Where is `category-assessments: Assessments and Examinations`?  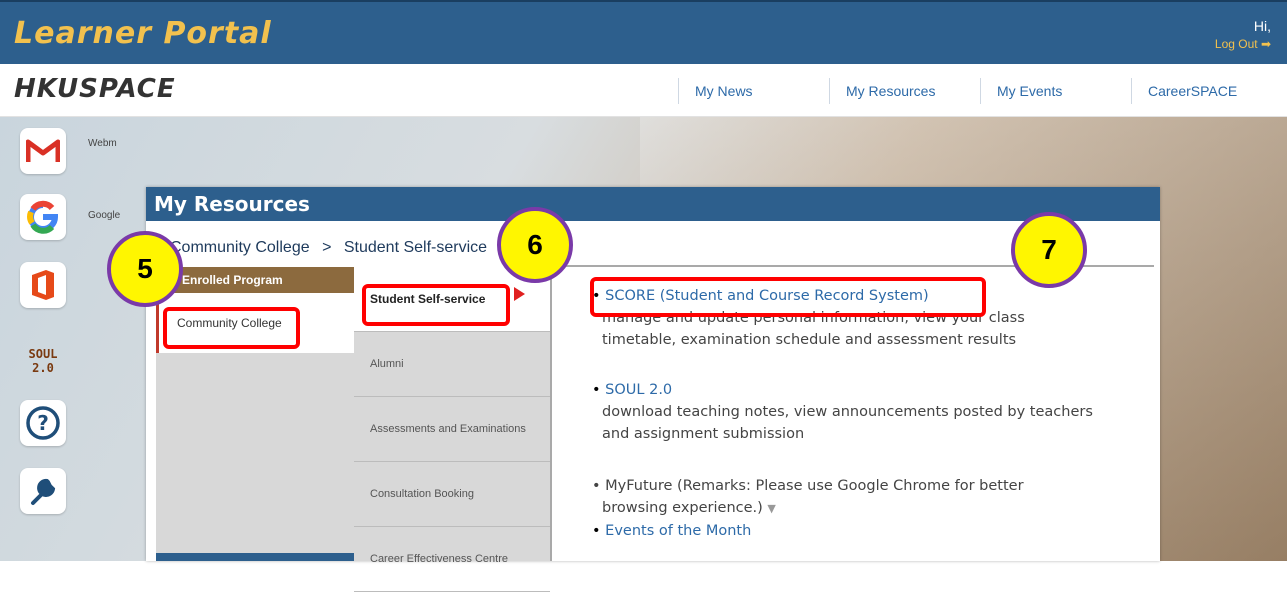
category-assessments: Assessments and Examinations is located at coordinates (452, 429).